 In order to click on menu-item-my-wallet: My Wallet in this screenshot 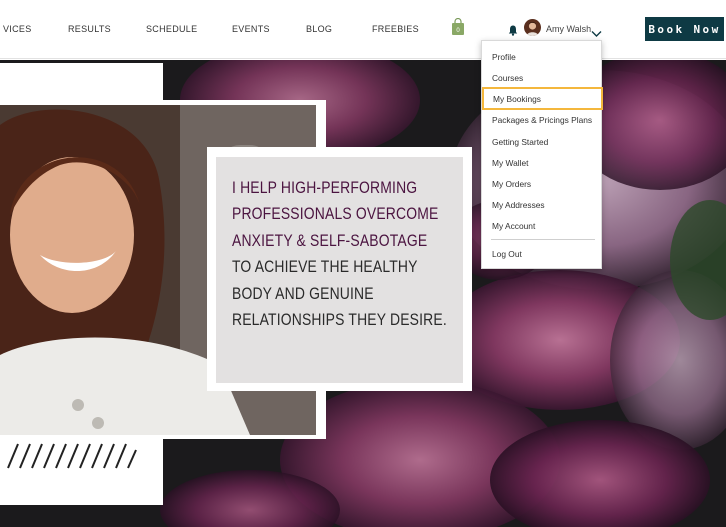, I will do `click(542, 162)`.